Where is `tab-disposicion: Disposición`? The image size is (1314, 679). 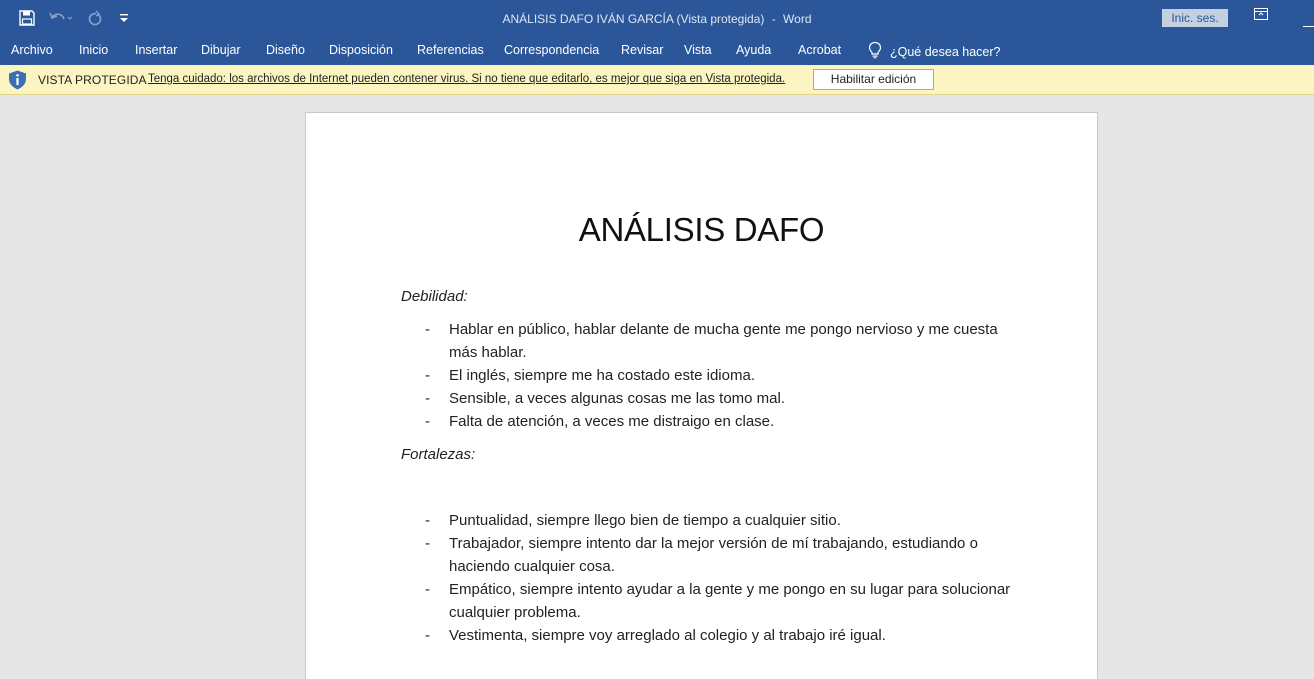 tab-disposicion: Disposición is located at coordinates (361, 50).